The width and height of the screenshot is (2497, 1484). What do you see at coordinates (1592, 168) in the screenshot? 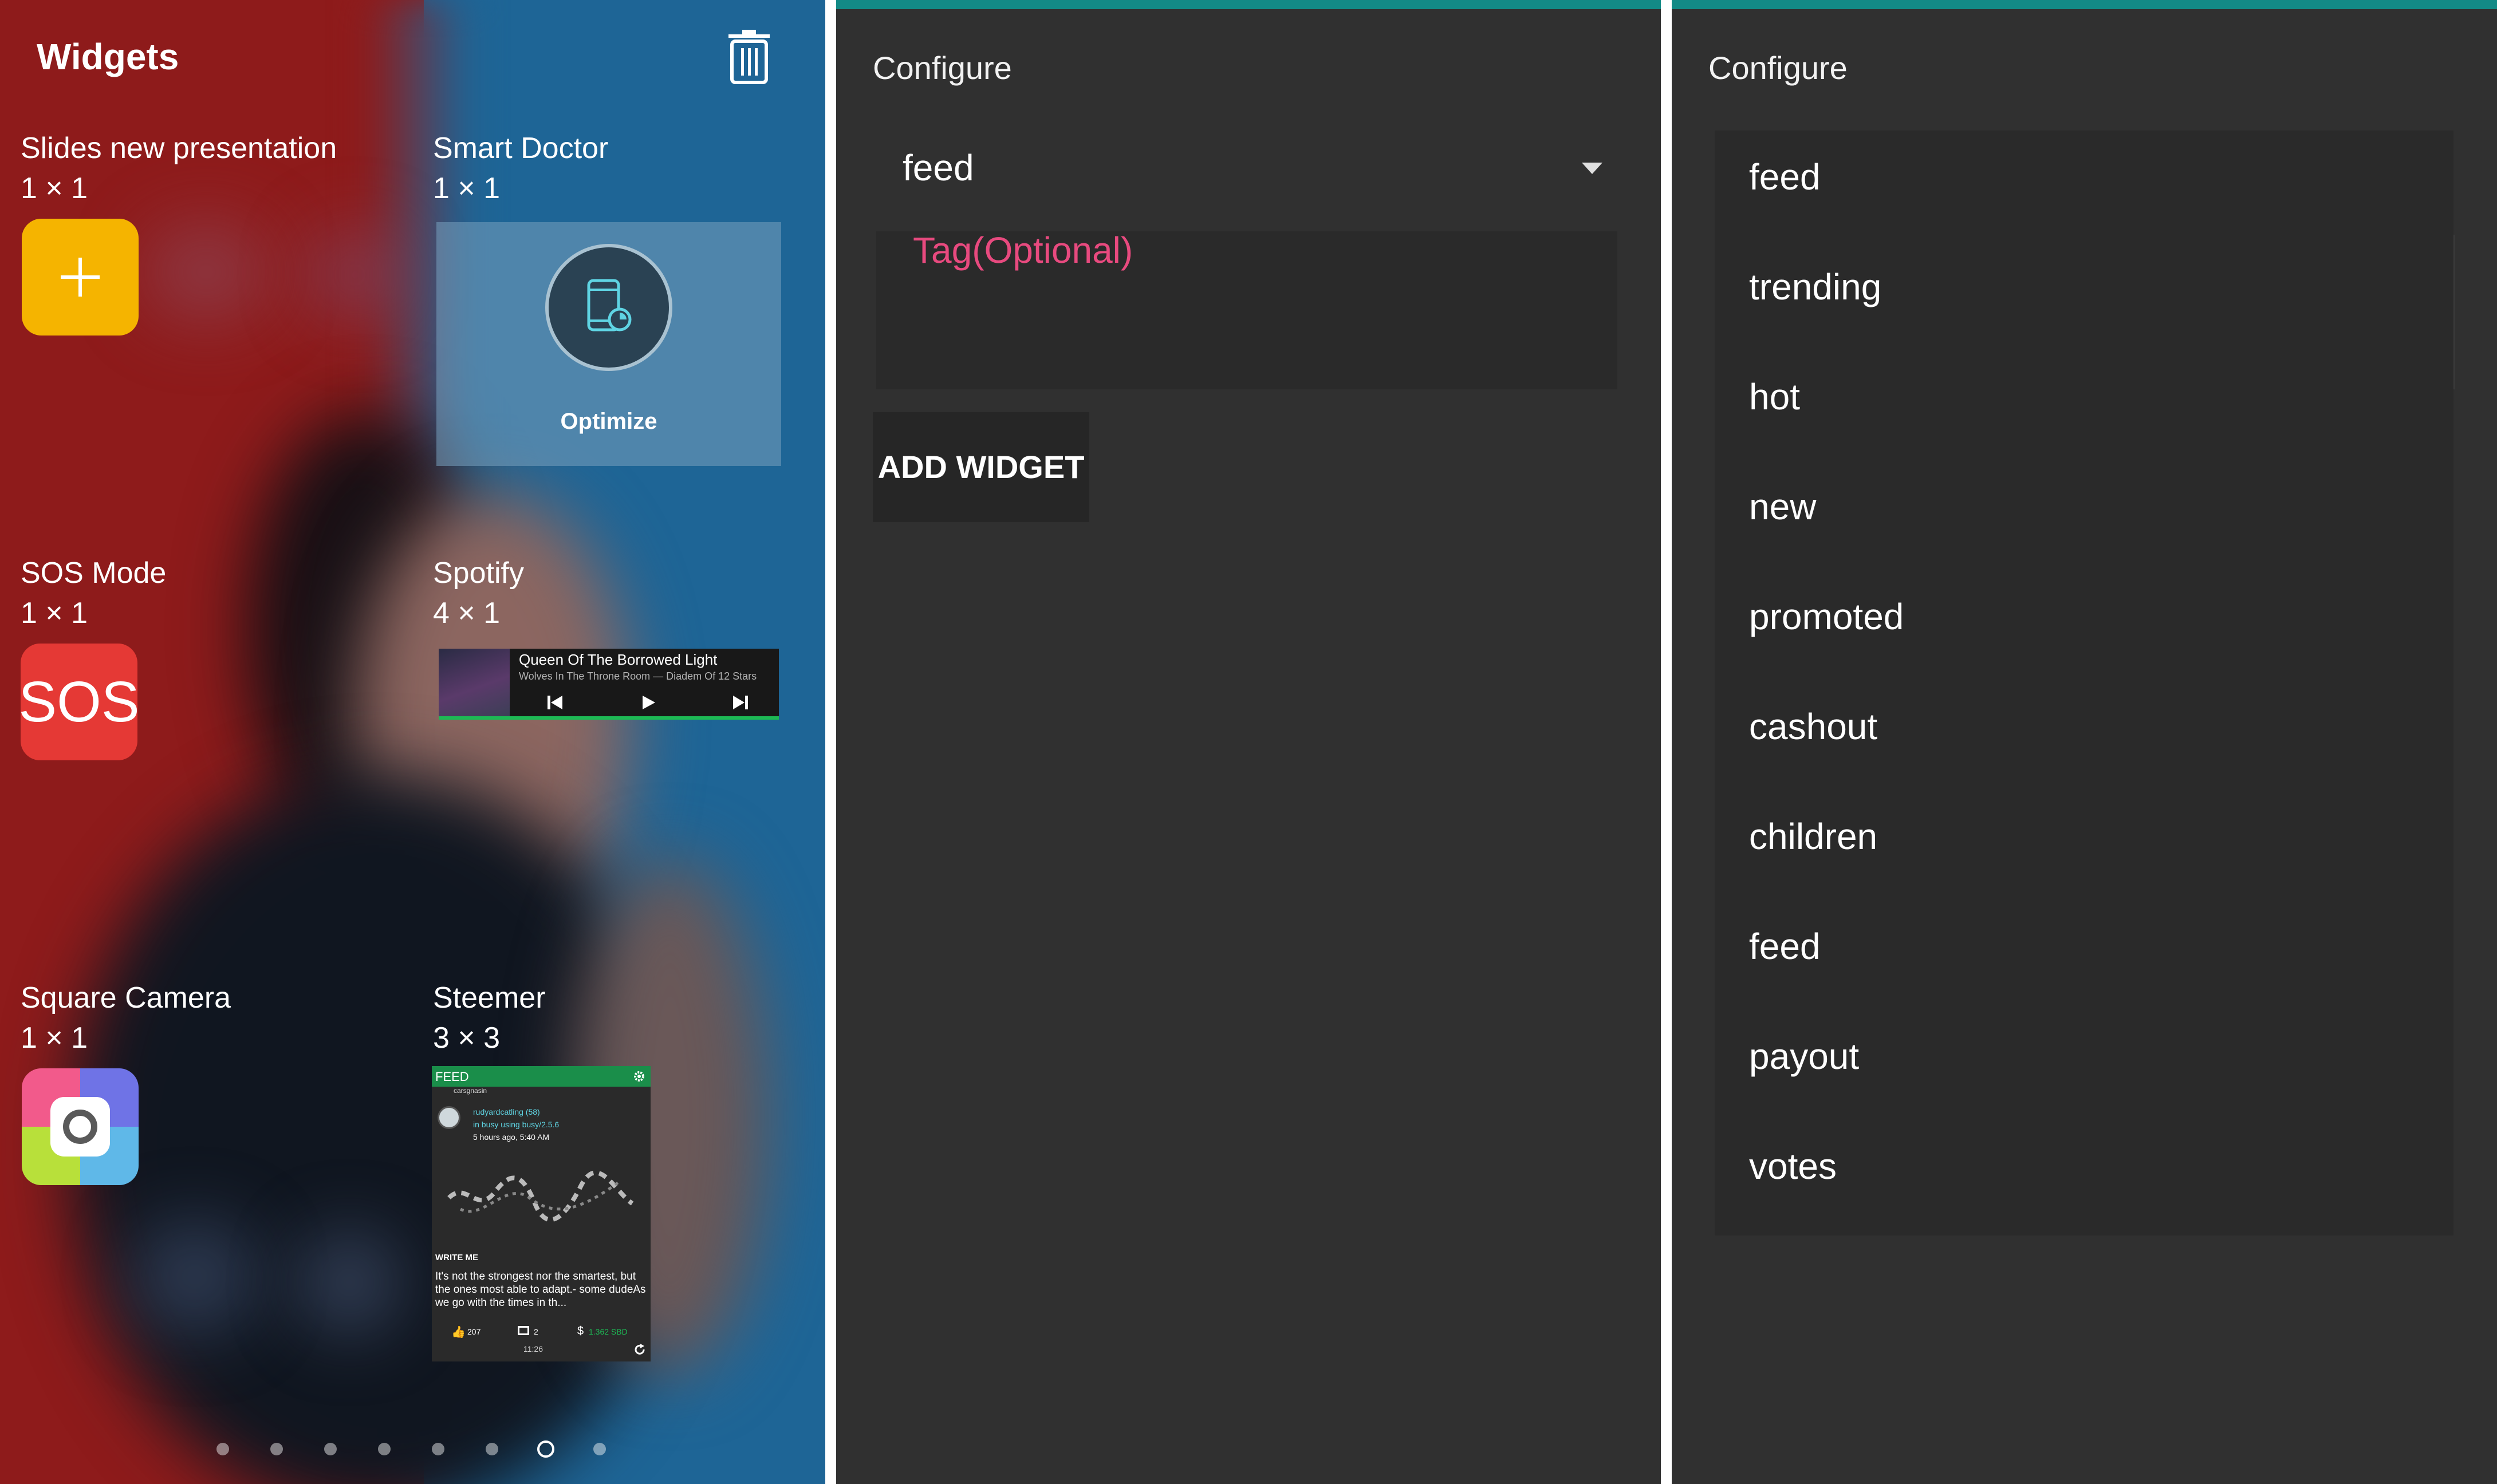
I see `dropdown-arrow-icon` at bounding box center [1592, 168].